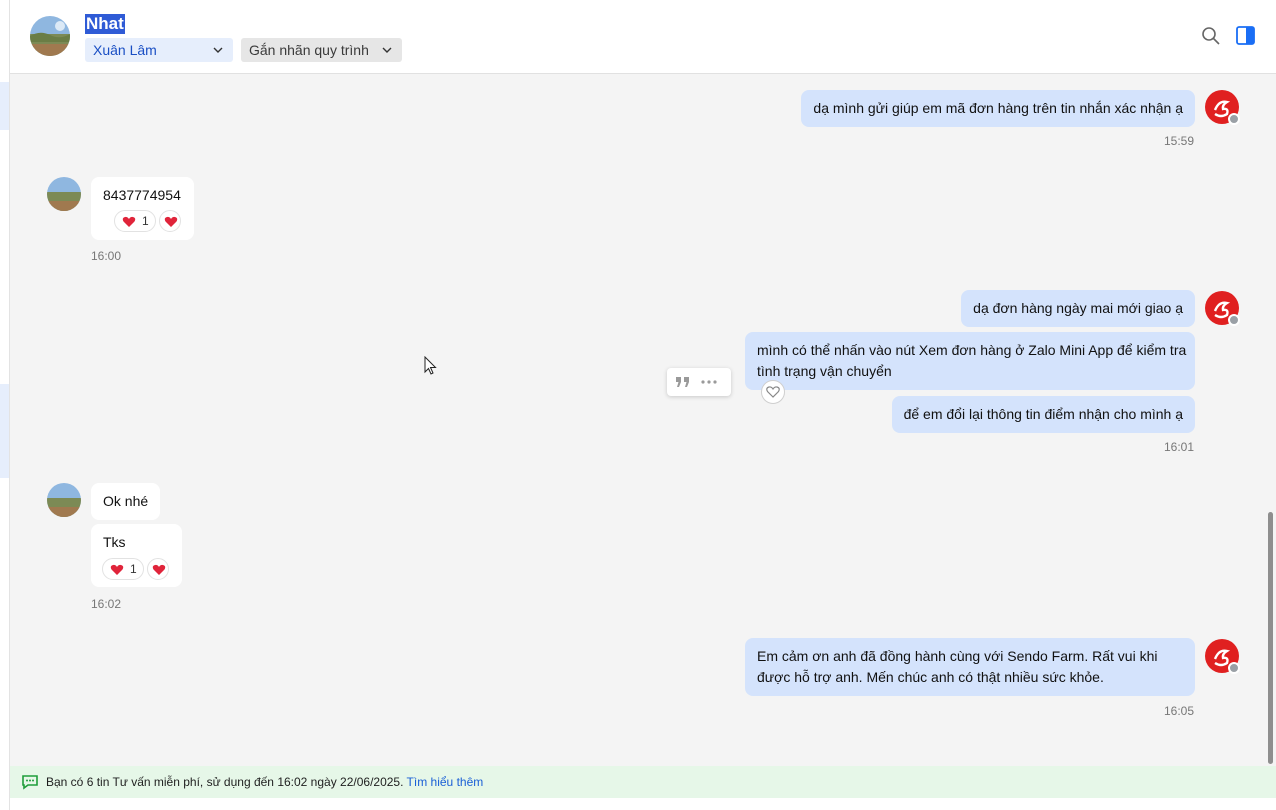  I want to click on message-time: 15:59, so click(1179, 141).